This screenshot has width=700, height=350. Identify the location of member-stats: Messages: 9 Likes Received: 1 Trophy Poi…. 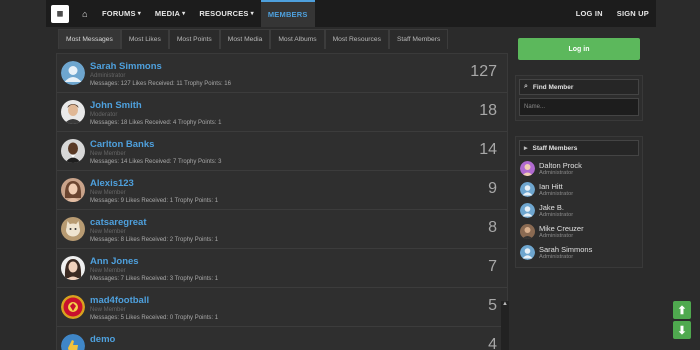
(154, 201).